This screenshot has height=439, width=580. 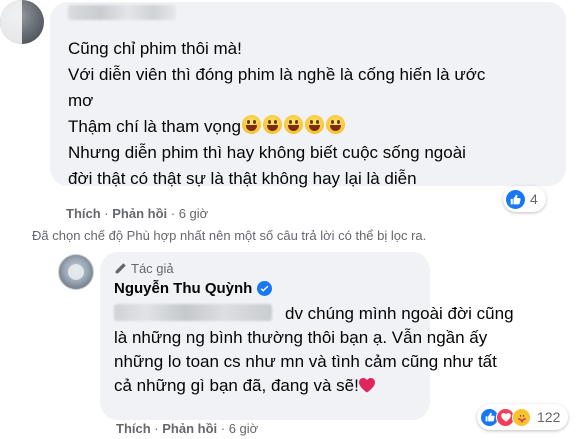 What do you see at coordinates (274, 386) in the screenshot?
I see `reply-line: cả những gì bạn đã, đang và sẽ!` at bounding box center [274, 386].